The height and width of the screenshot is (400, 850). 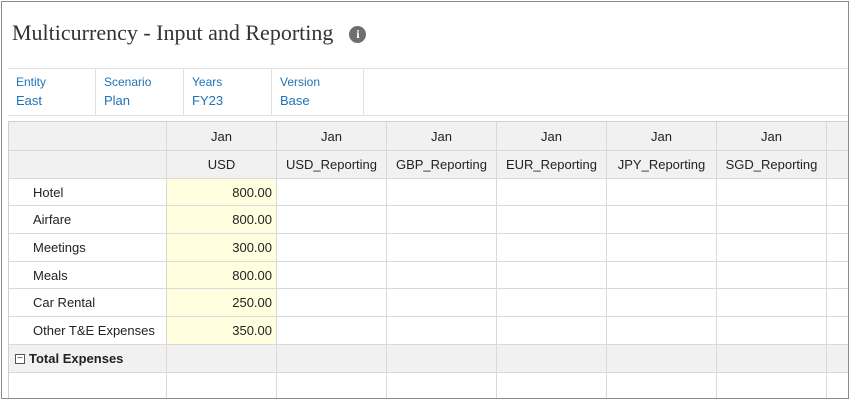 I want to click on page-title: Multicurrency - Input and Reporting, so click(x=173, y=32).